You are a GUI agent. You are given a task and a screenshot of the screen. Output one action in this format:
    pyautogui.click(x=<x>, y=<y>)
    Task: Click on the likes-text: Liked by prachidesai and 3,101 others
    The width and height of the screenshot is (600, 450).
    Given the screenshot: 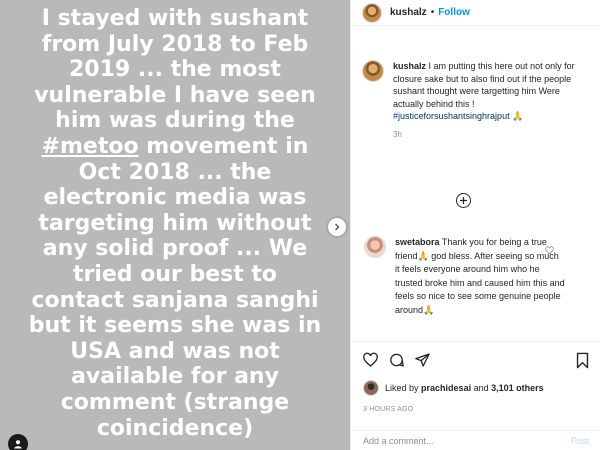 What is the action you would take?
    pyautogui.click(x=464, y=388)
    